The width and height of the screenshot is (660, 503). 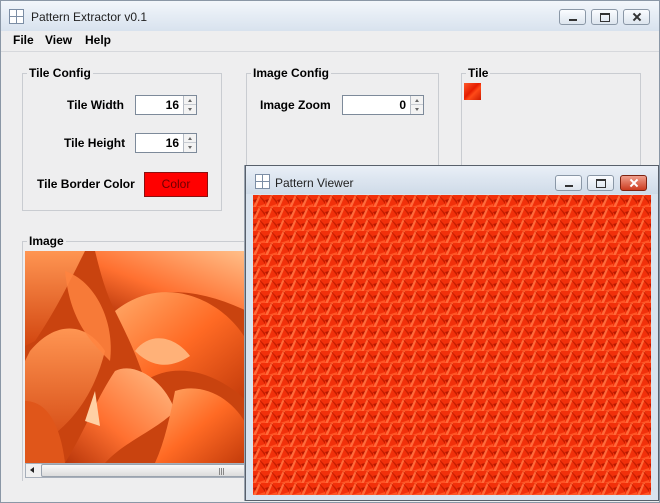 What do you see at coordinates (376, 105) in the screenshot?
I see `image-zoom-input` at bounding box center [376, 105].